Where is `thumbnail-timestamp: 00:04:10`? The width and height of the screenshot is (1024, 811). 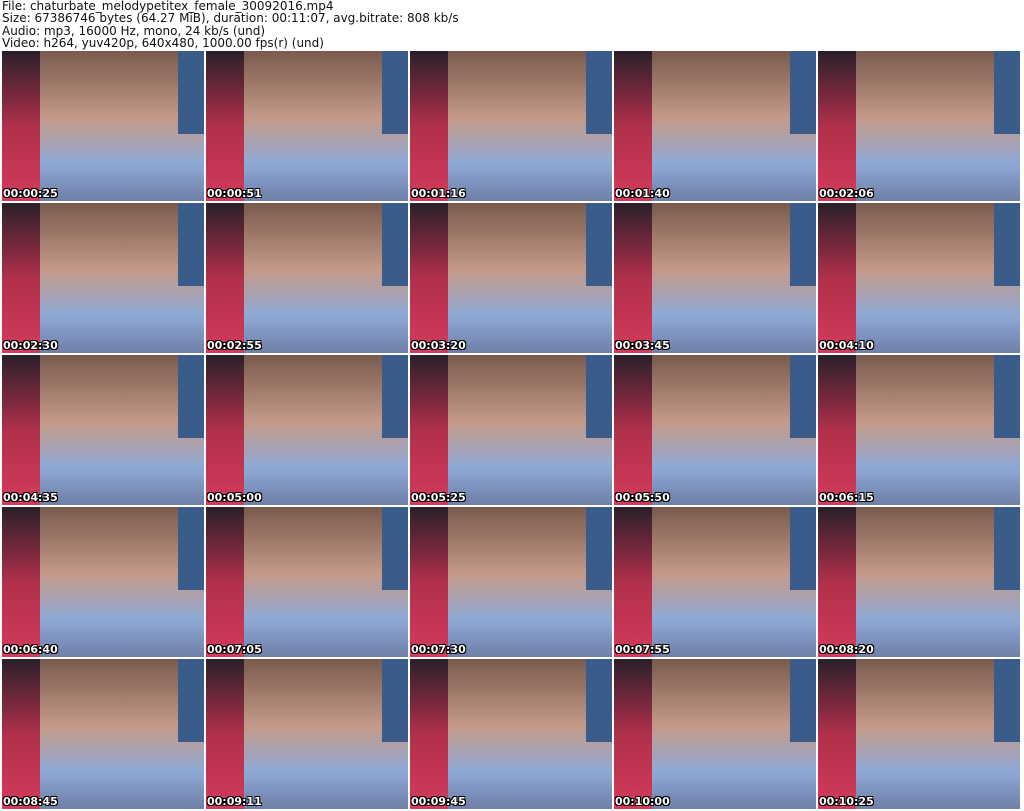
thumbnail-timestamp: 00:04:10 is located at coordinates (846, 345).